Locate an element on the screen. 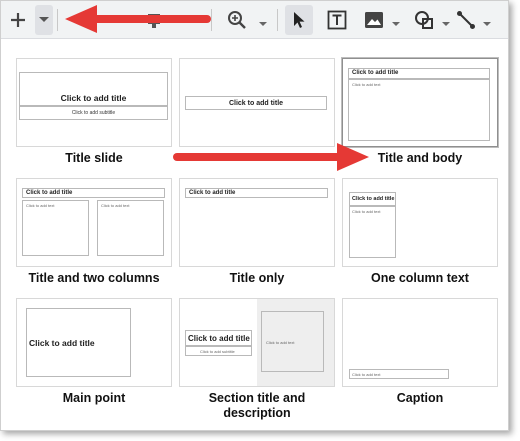 The height and width of the screenshot is (441, 520). image-caret-icon is located at coordinates (396, 23).